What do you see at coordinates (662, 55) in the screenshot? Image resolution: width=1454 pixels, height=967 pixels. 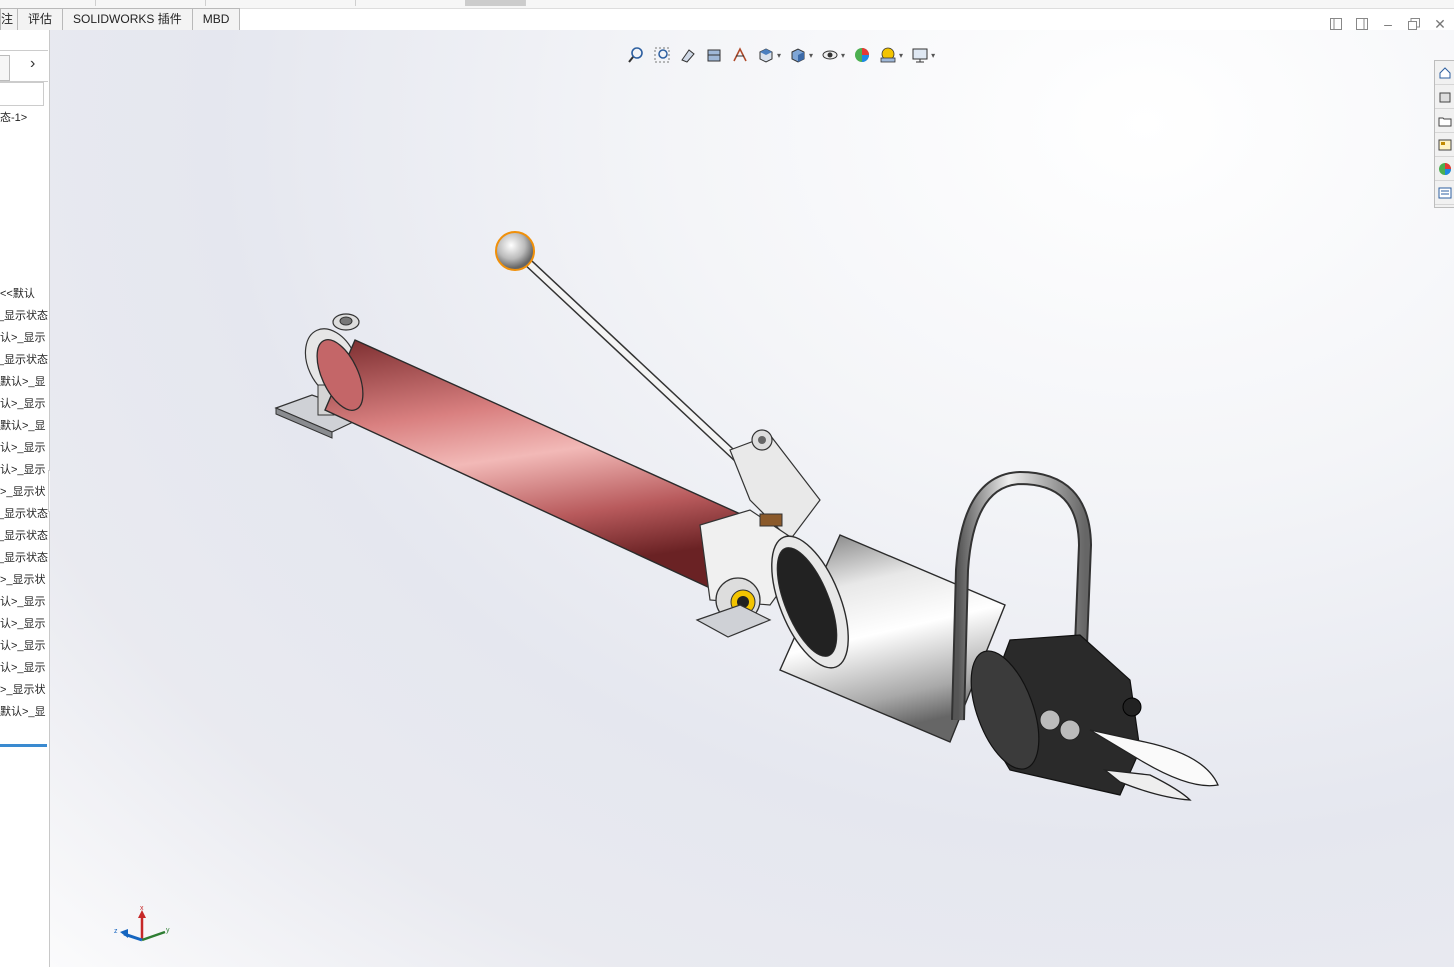 I see `zoom-to-area-icon` at bounding box center [662, 55].